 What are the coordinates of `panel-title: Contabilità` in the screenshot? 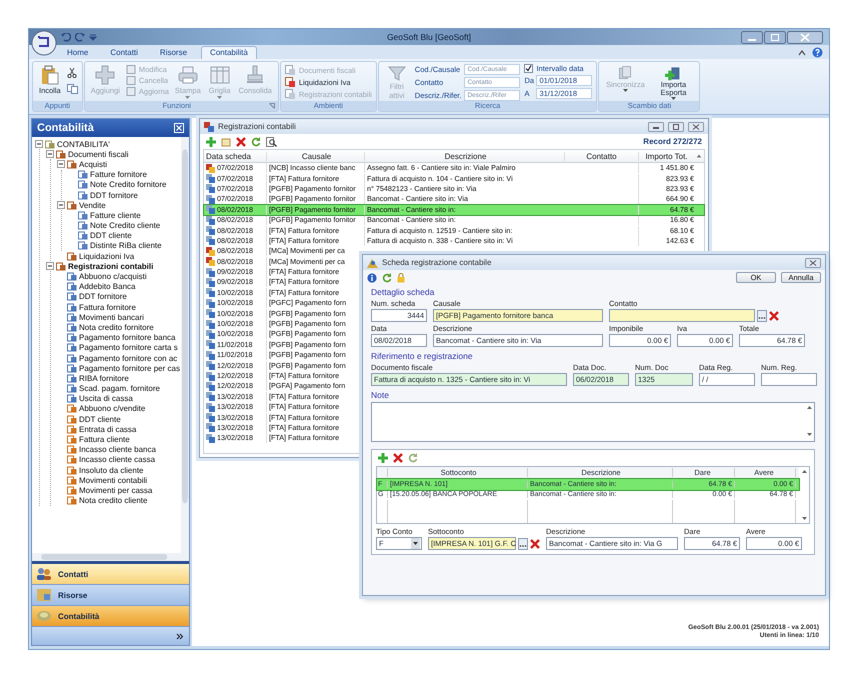 It's located at (65, 128).